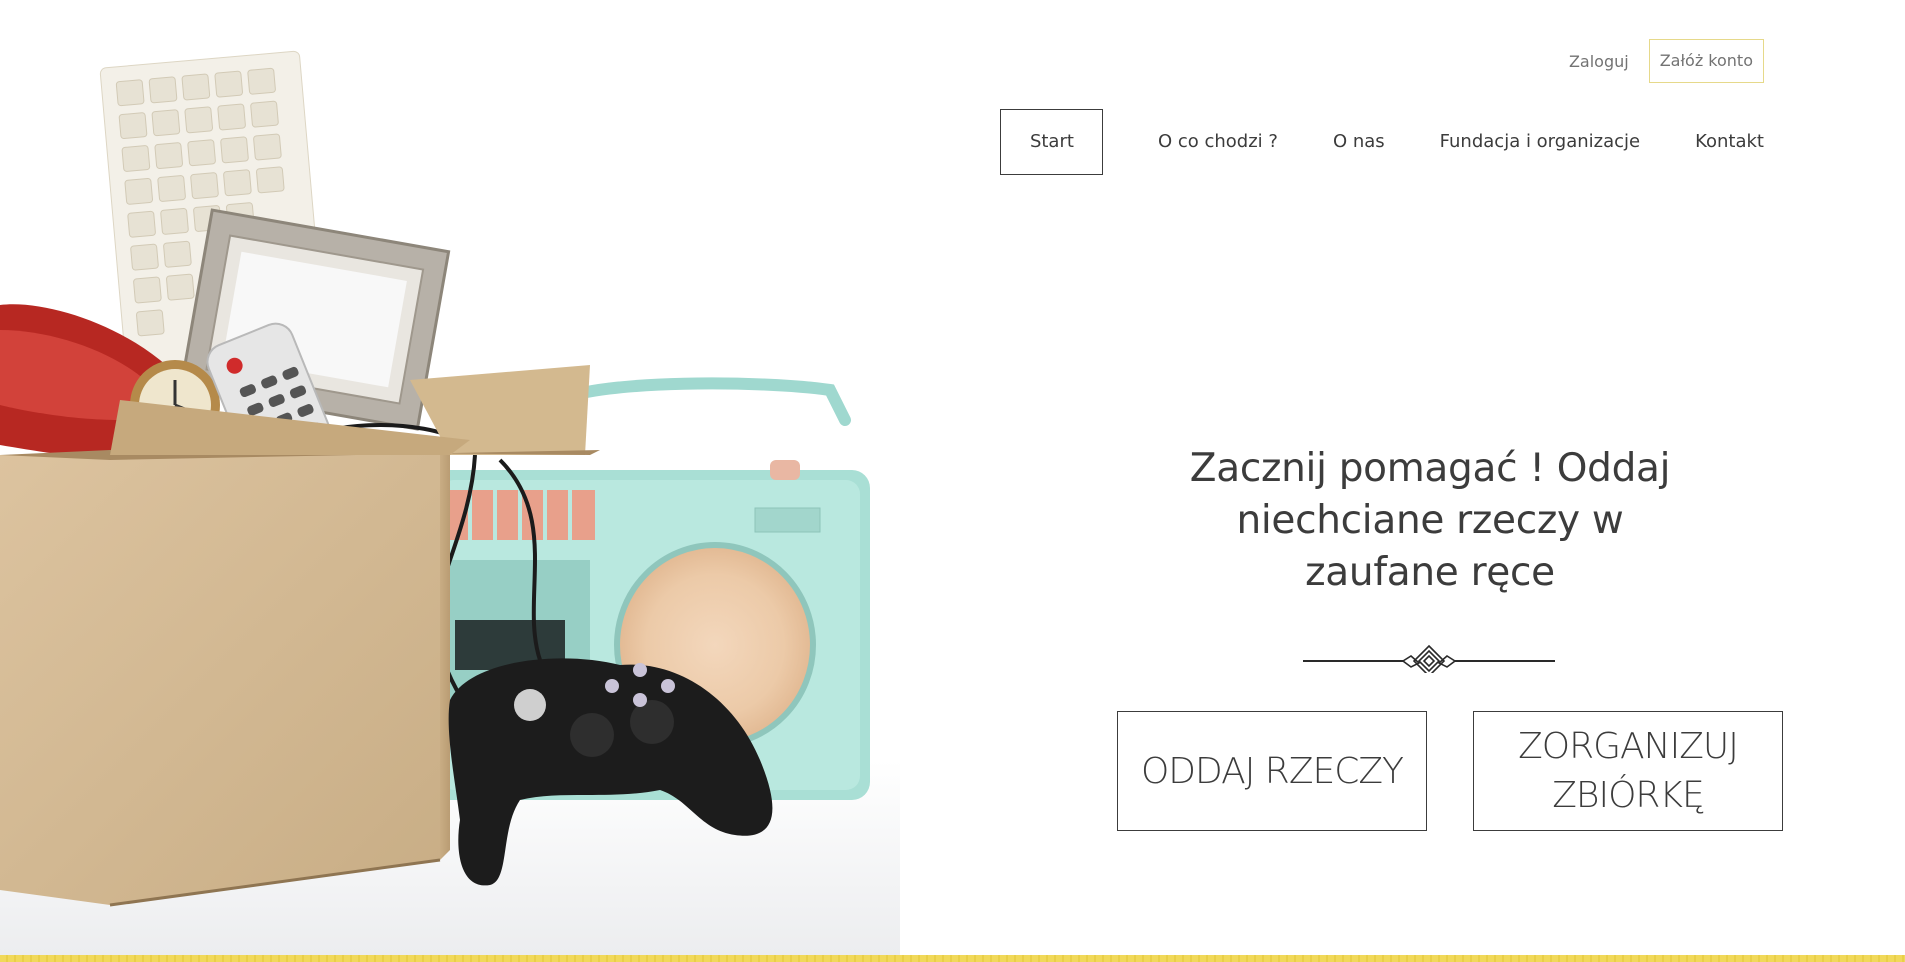  Describe the element at coordinates (1729, 142) in the screenshot. I see `nav-item-contact: Kontakt` at that location.